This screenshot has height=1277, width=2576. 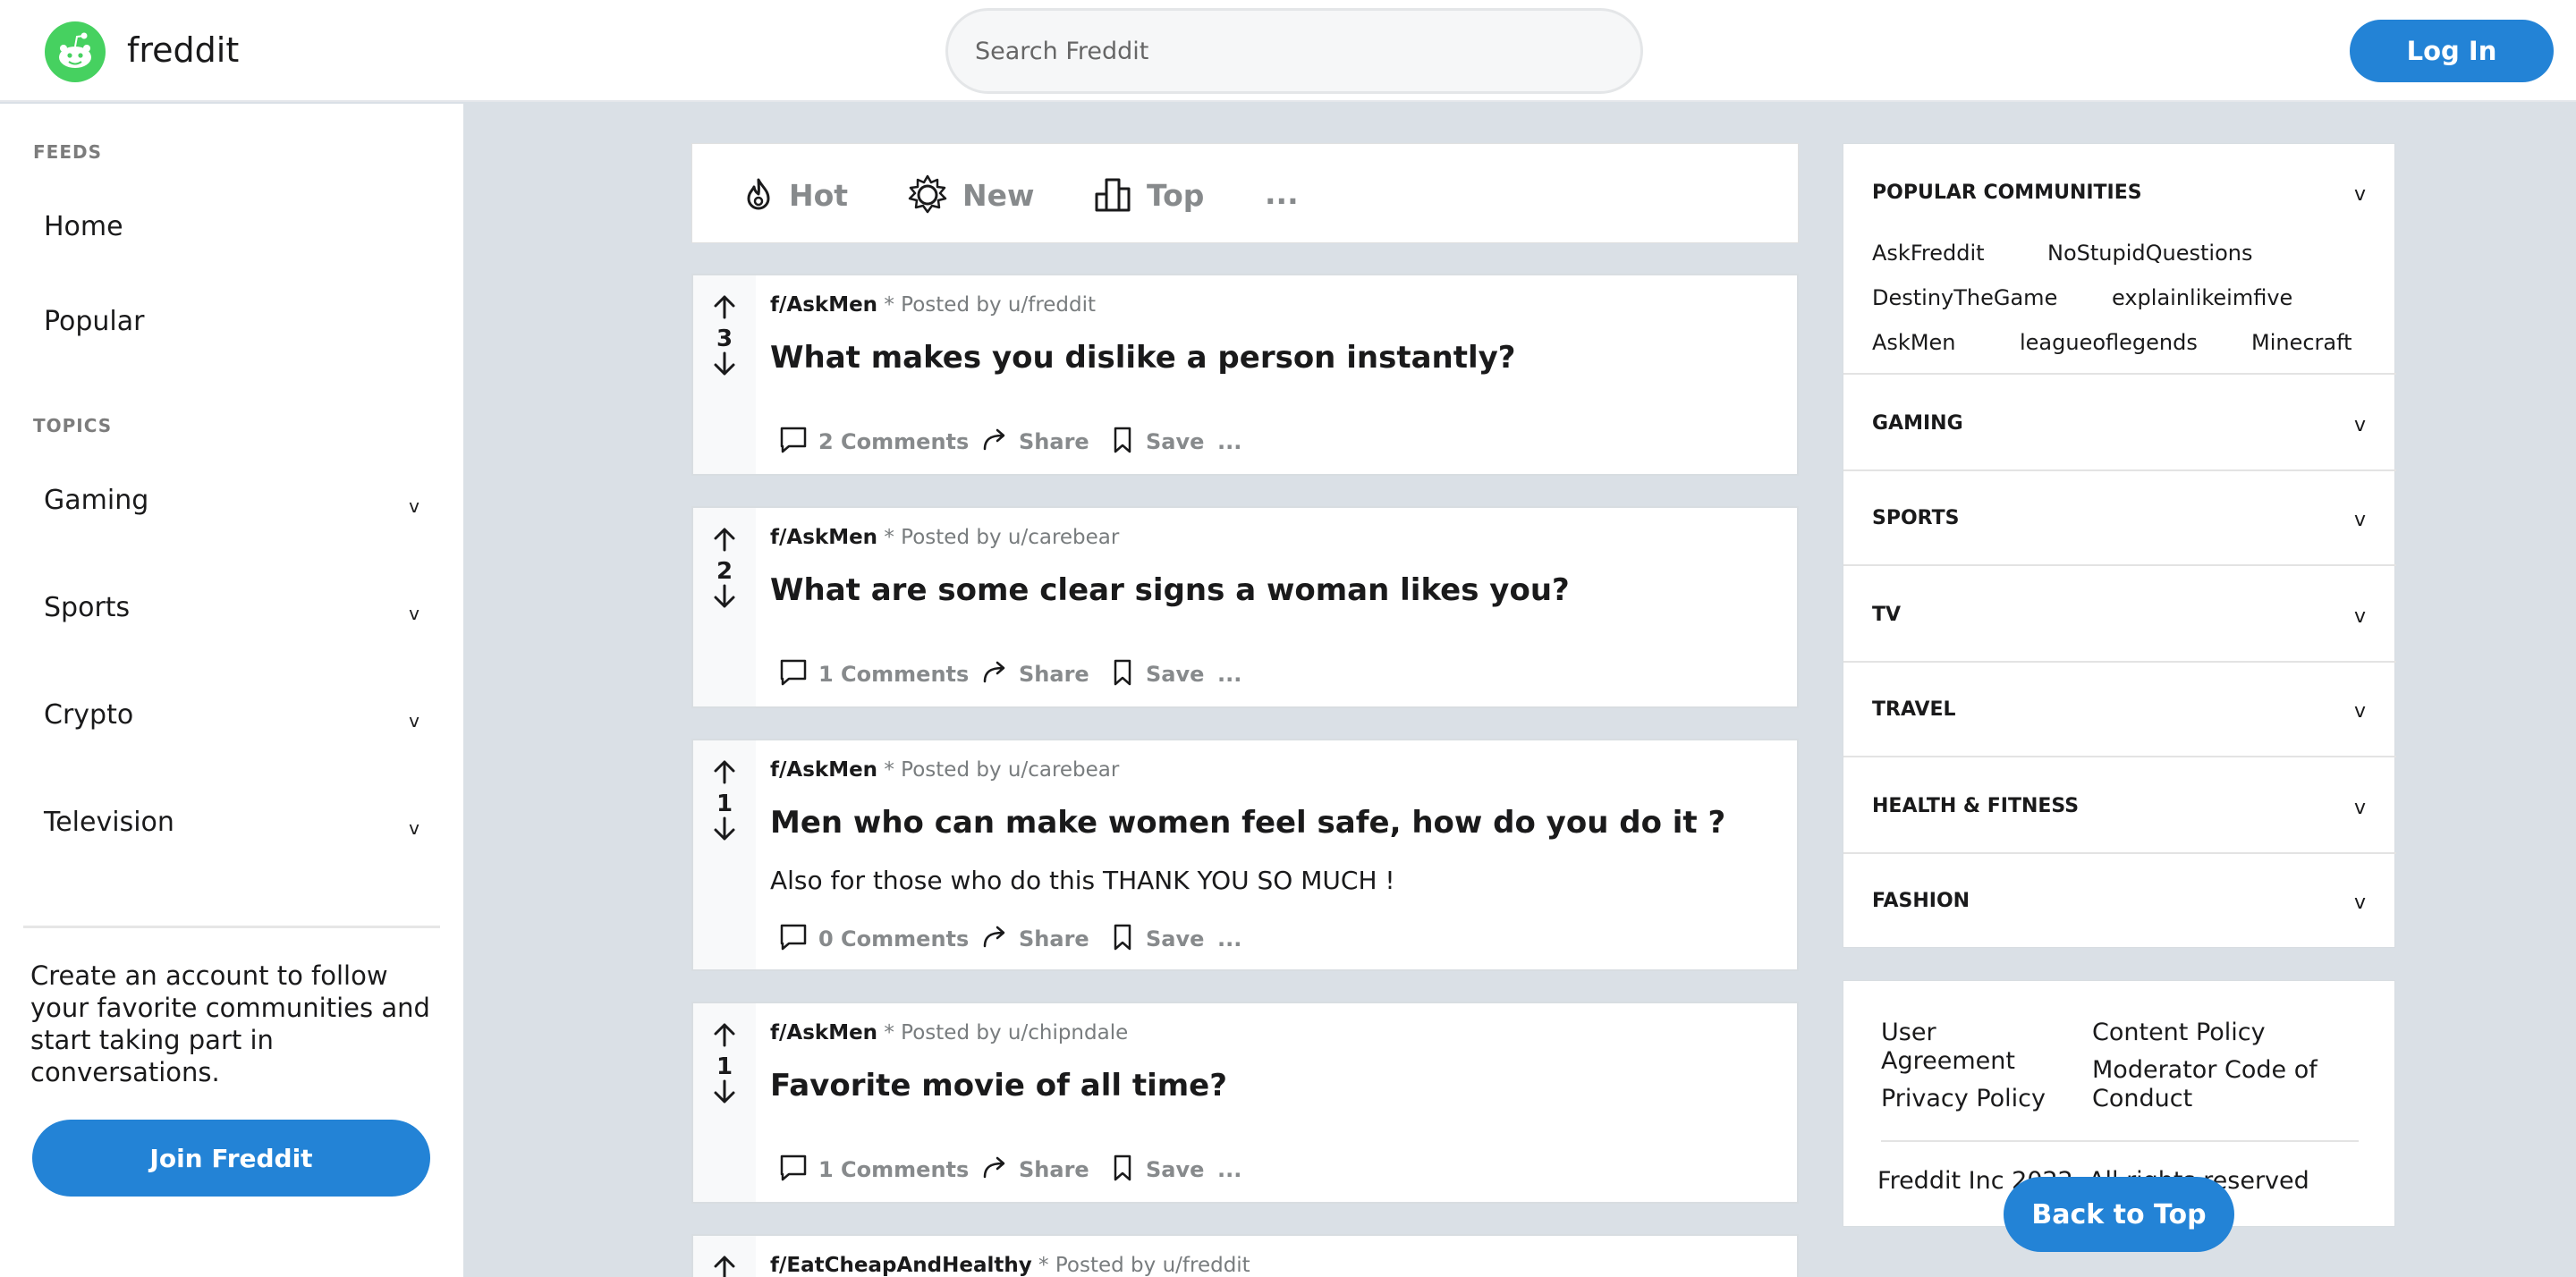 I want to click on sidebar-topic-crypto: Crypto v, so click(x=231, y=719).